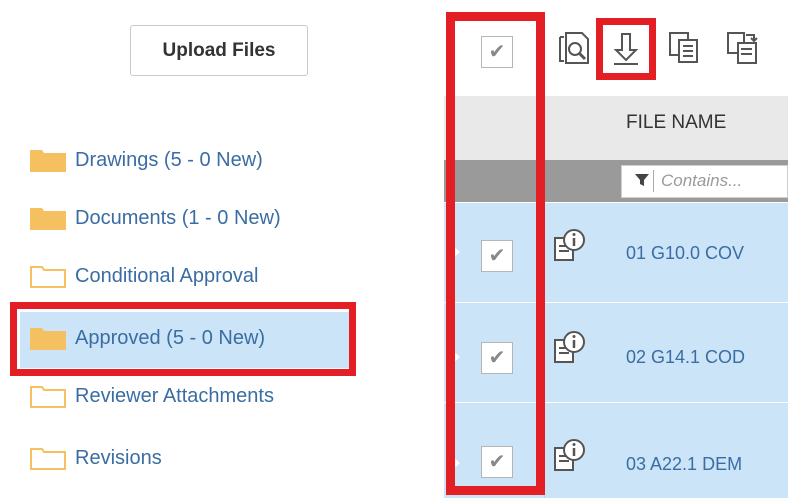  Describe the element at coordinates (174, 395) in the screenshot. I see `folder-label: Reviewer Attachments` at that location.